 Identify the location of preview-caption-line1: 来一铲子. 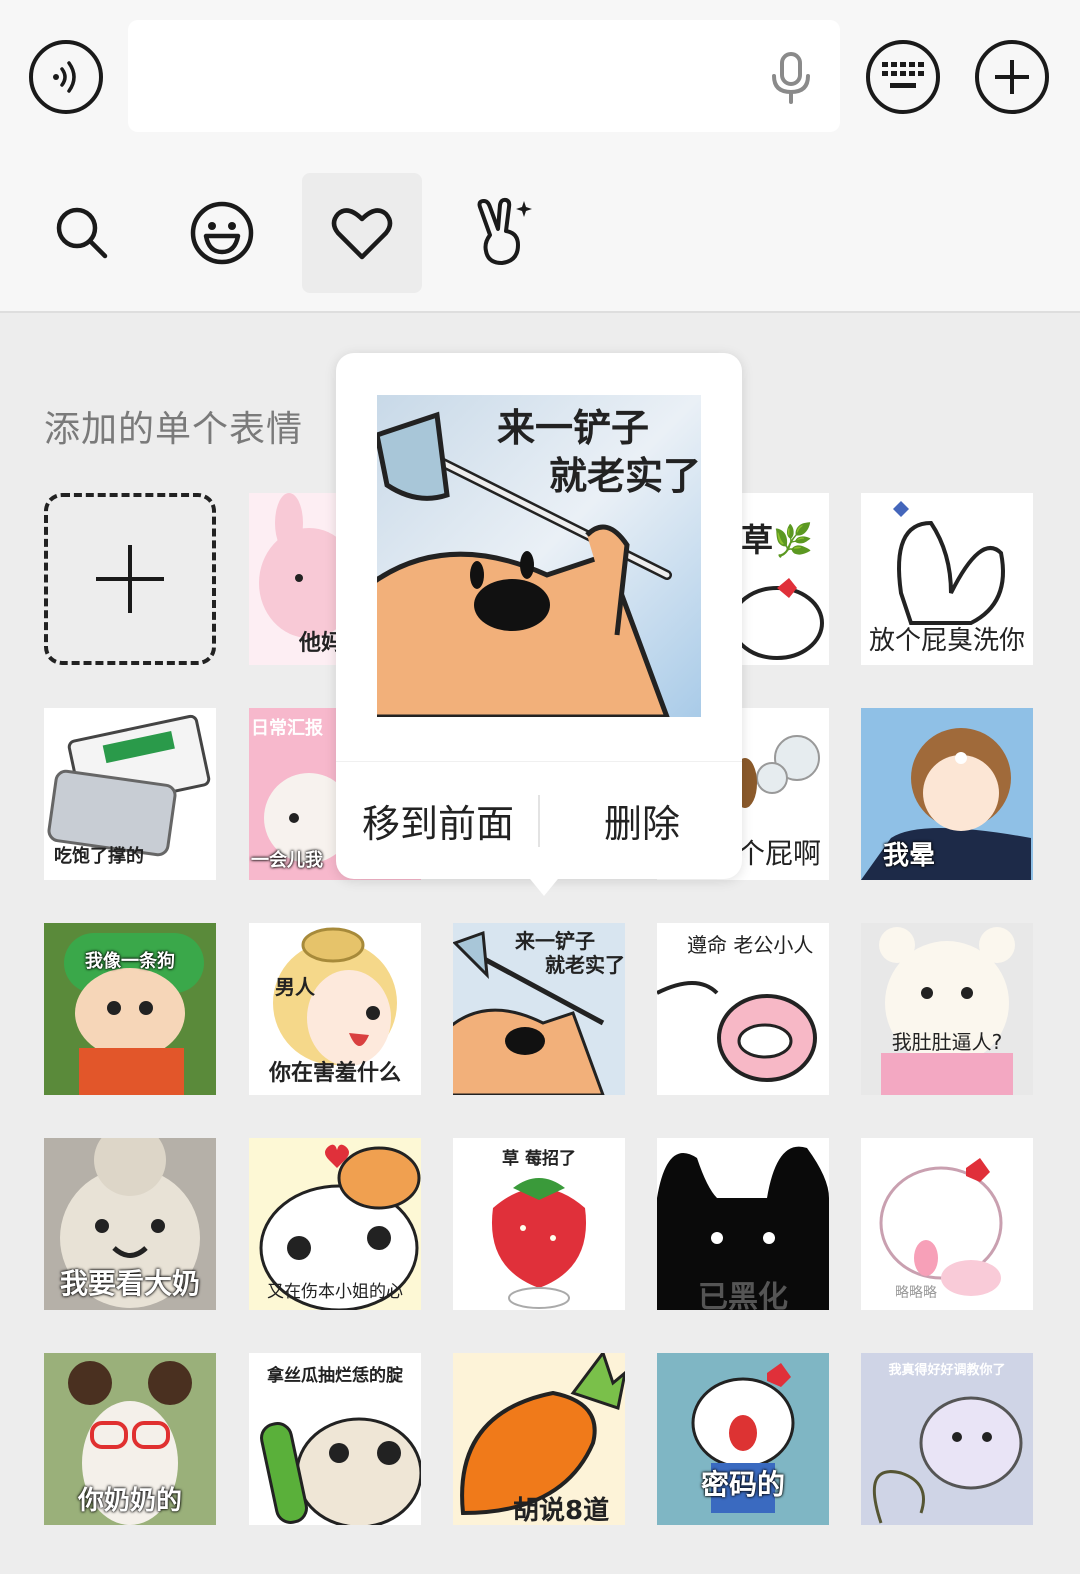
(573, 428).